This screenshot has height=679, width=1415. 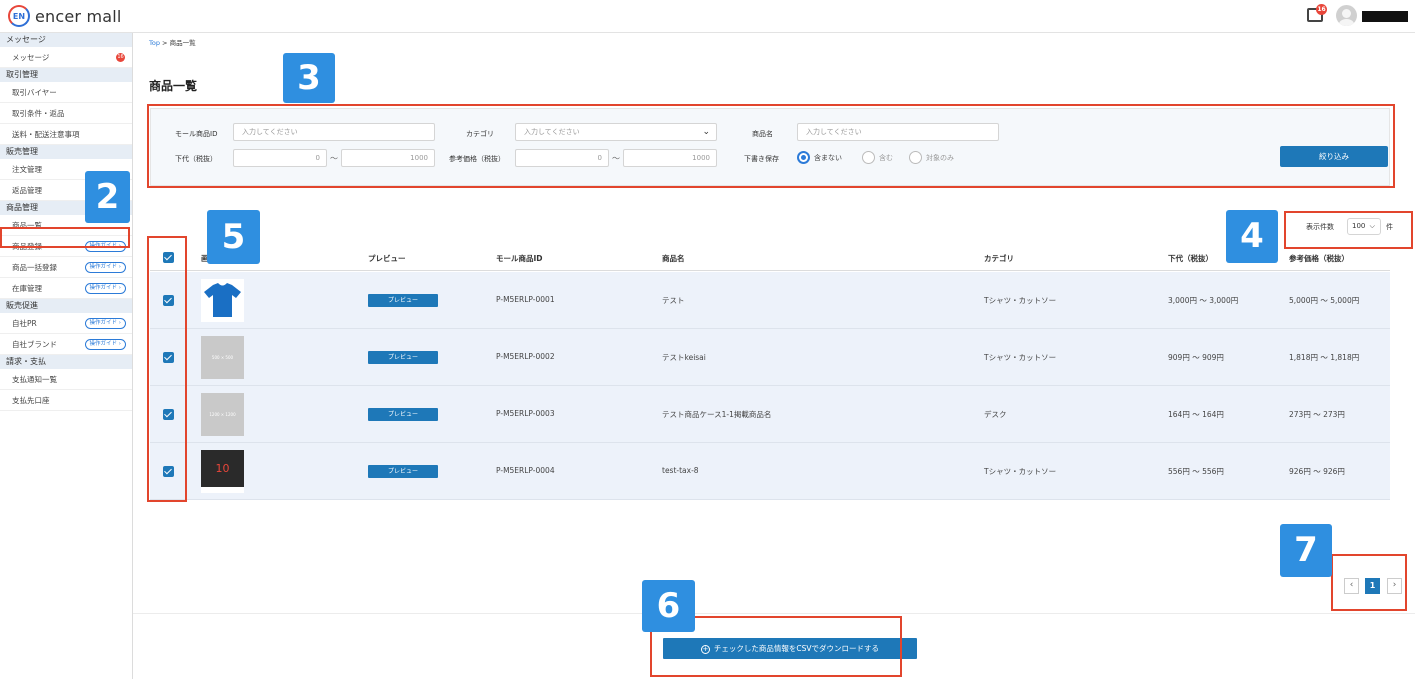 I want to click on cell-ref-price: 5,000円 〜 5,000円, so click(x=1324, y=300).